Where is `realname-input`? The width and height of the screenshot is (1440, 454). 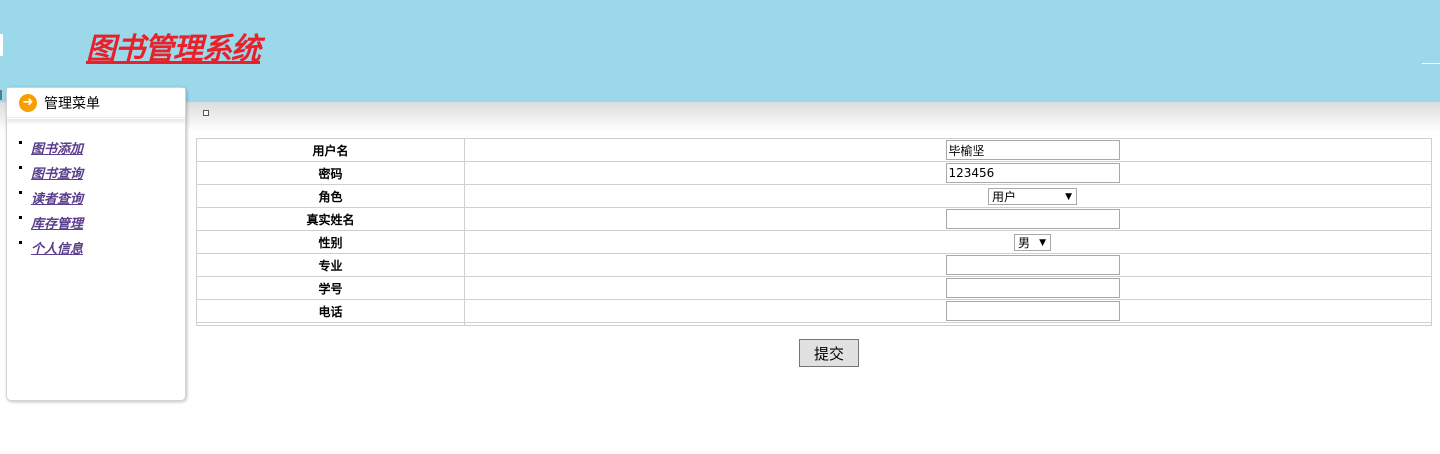 realname-input is located at coordinates (1032, 219).